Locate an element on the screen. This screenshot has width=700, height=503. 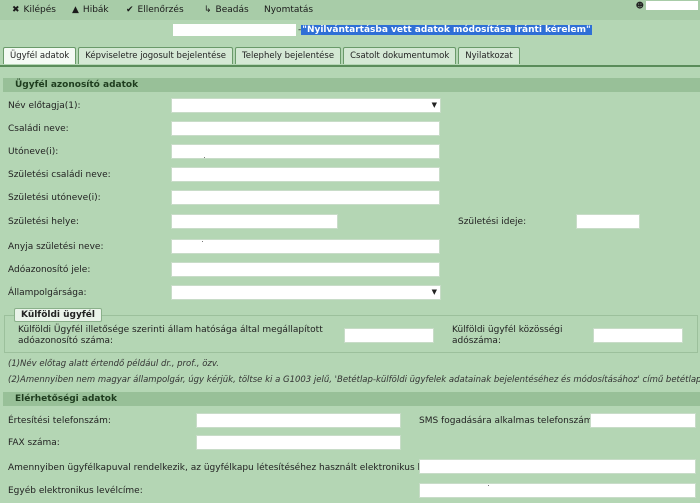
citizenship-label: Állampolgársága: is located at coordinates (47, 293).